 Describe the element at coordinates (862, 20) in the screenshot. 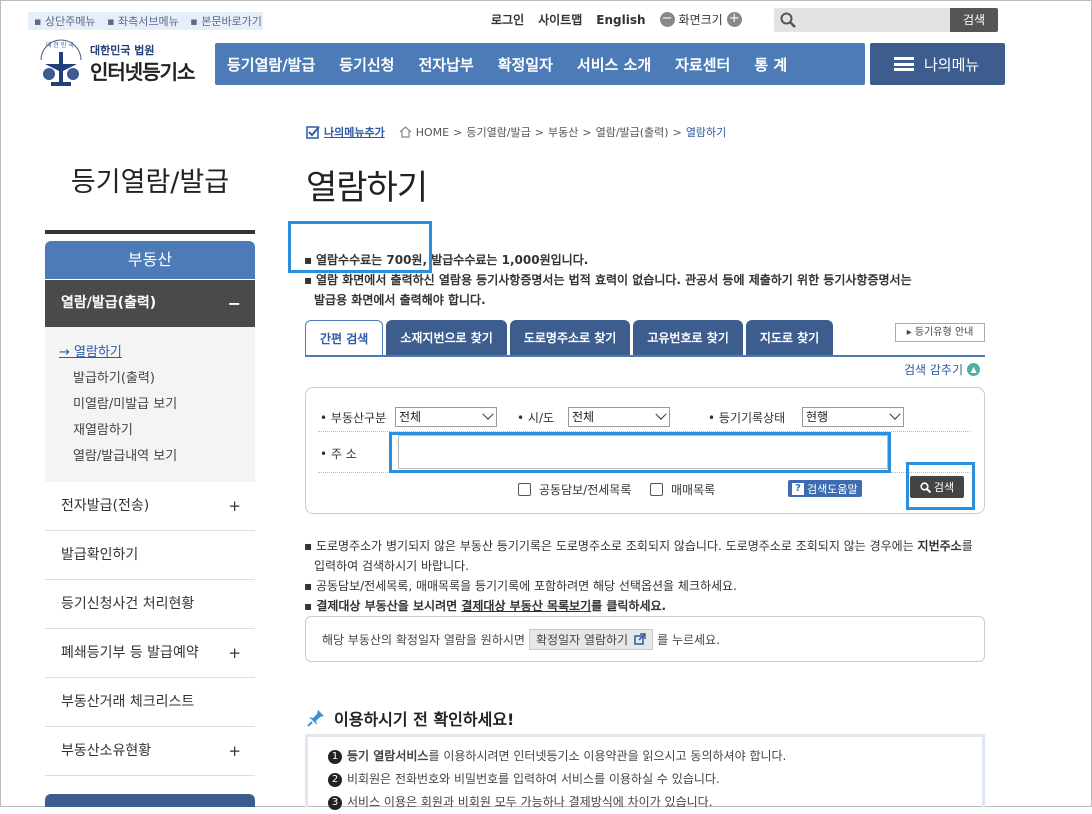

I see `search-input` at that location.